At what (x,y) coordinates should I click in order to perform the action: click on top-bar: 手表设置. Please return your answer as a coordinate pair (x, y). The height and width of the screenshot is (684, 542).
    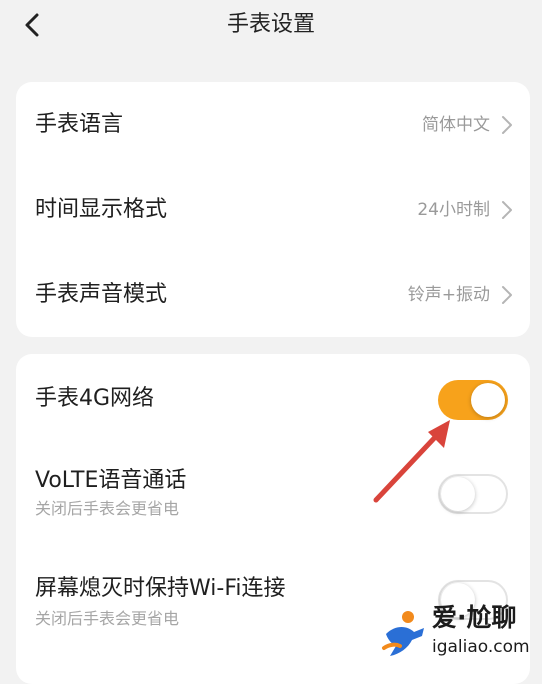
    Looking at the image, I should click on (271, 26).